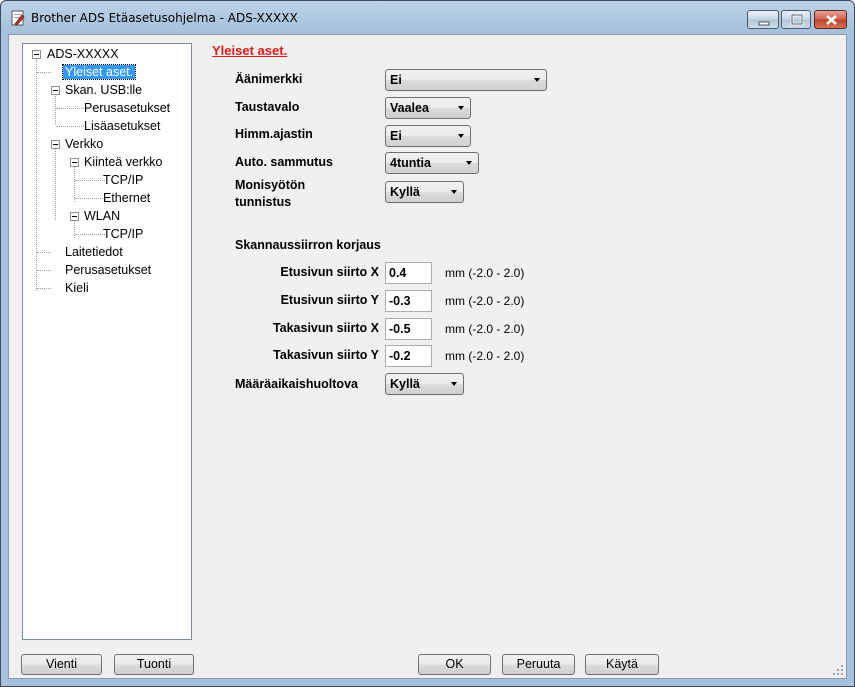  I want to click on window-title: Brother ADS Etäasetusohjelma - ADS-XXXXX, so click(164, 18).